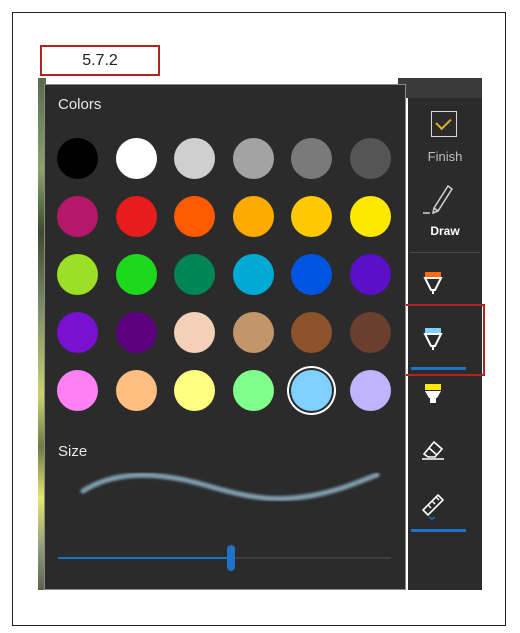 This screenshot has height=633, width=520. I want to click on draw-button, so click(440, 198).